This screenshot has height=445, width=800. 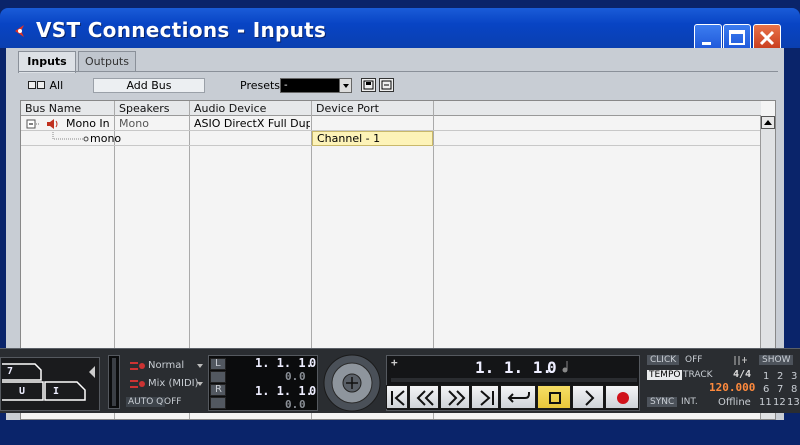 What do you see at coordinates (302, 404) in the screenshot?
I see `right-offset-ticks: 0` at bounding box center [302, 404].